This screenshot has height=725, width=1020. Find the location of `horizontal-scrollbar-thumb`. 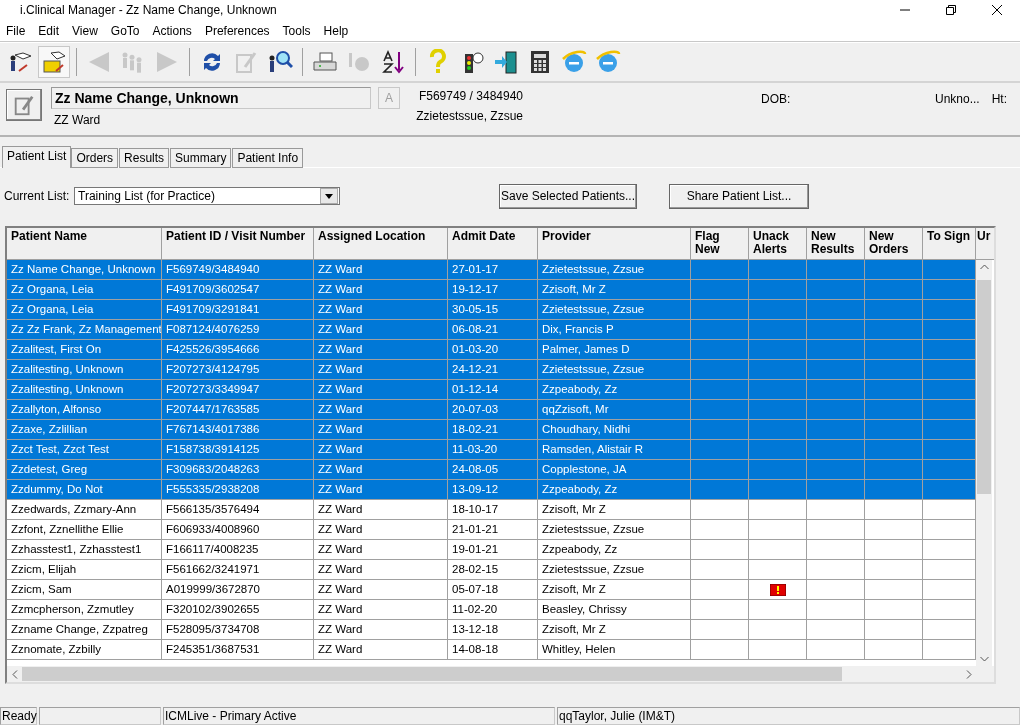

horizontal-scrollbar-thumb is located at coordinates (432, 674).